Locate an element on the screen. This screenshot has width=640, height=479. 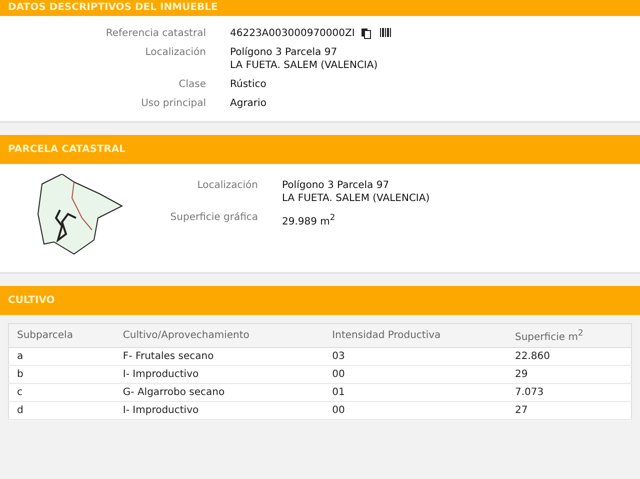
field-label: Clase is located at coordinates (192, 84).